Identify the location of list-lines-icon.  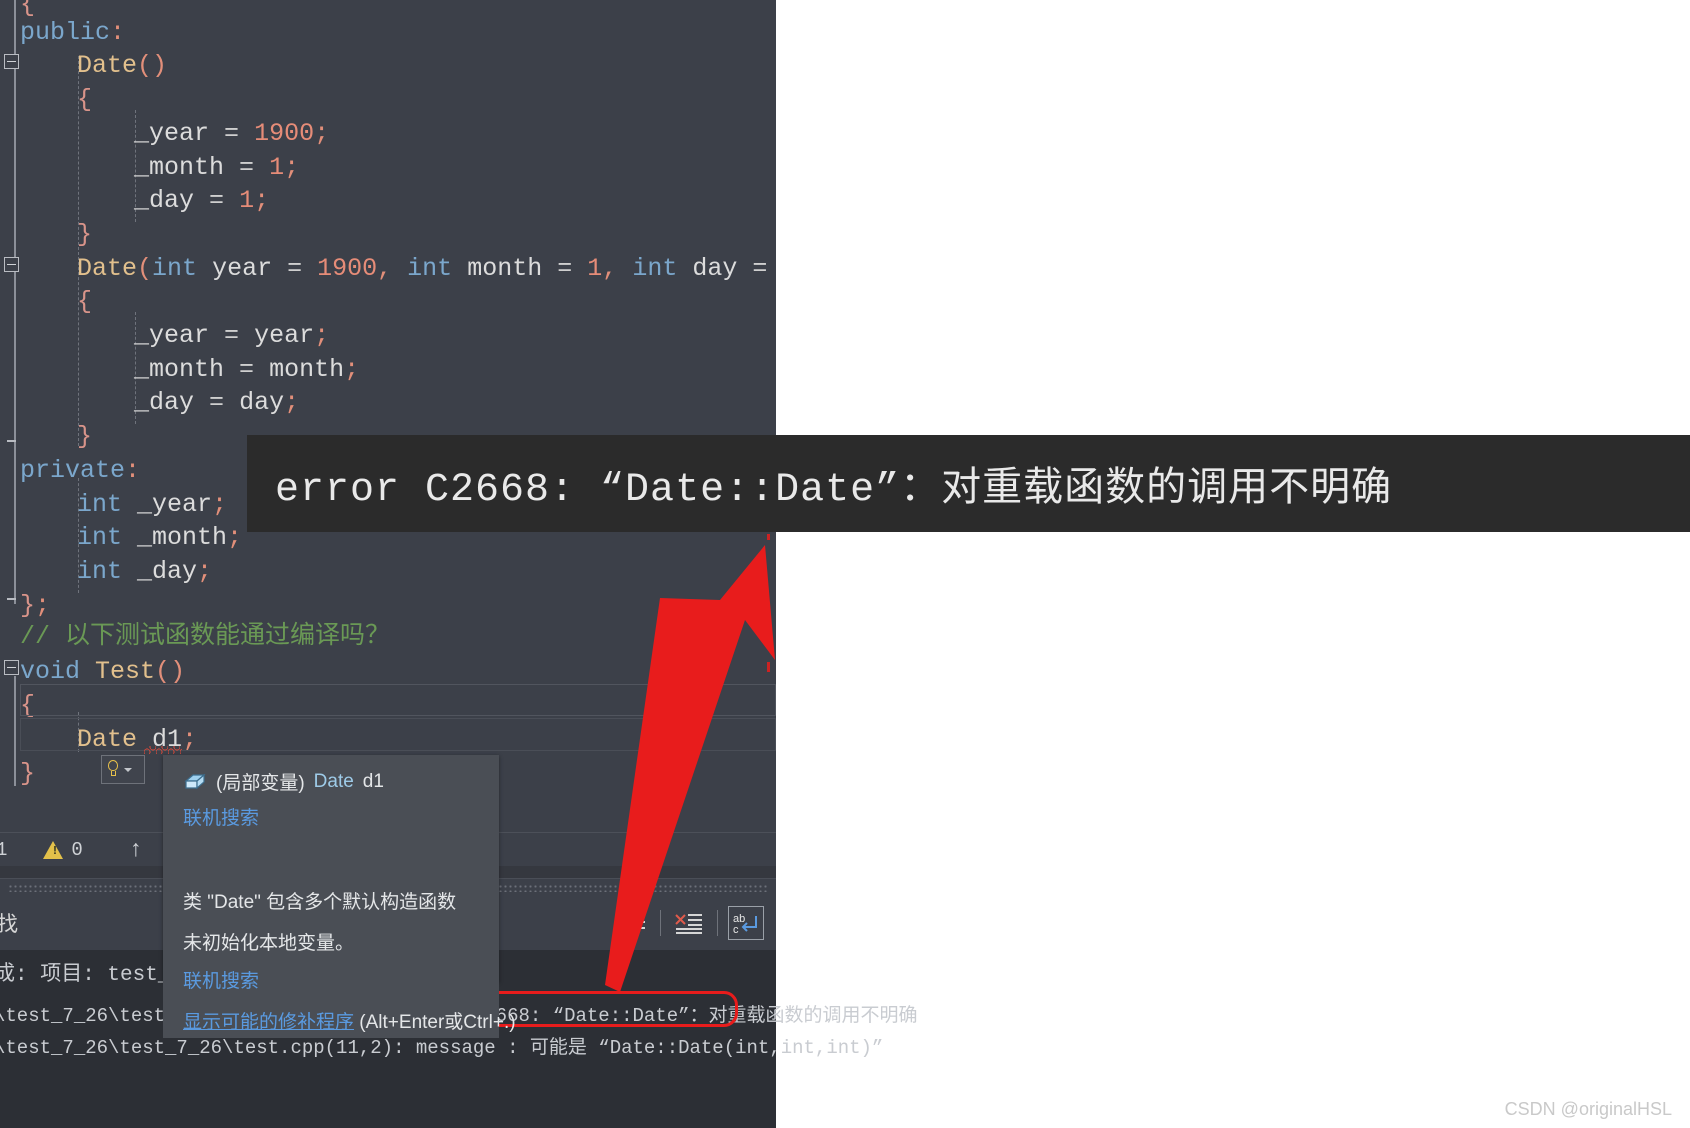
(632, 923).